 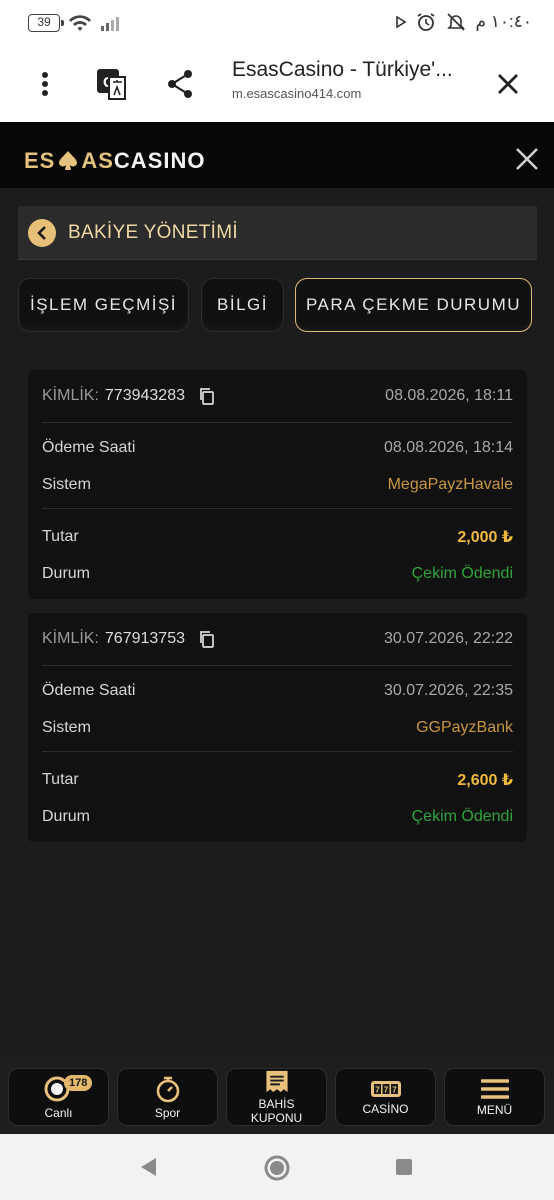 What do you see at coordinates (277, 396) in the screenshot?
I see `card-id-row: KİMLİK: 773943283 08.08.2026, 18:11` at bounding box center [277, 396].